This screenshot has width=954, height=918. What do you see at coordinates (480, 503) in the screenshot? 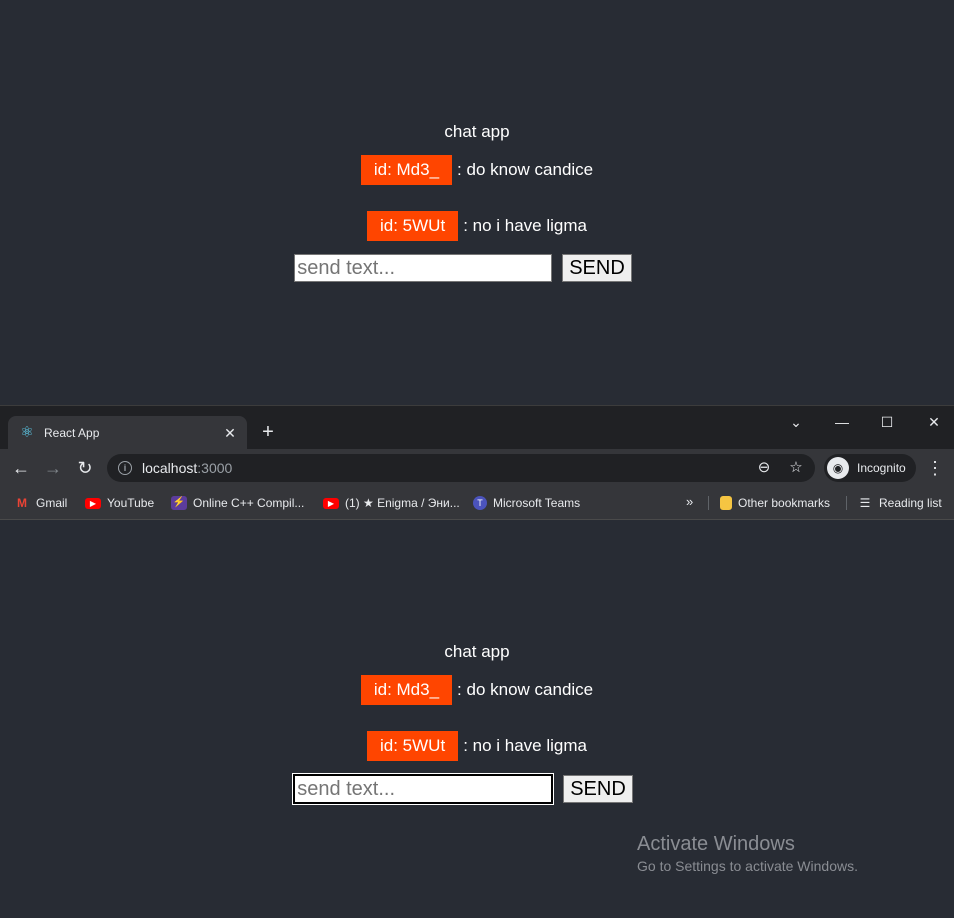
I see `teams-icon: T` at bounding box center [480, 503].